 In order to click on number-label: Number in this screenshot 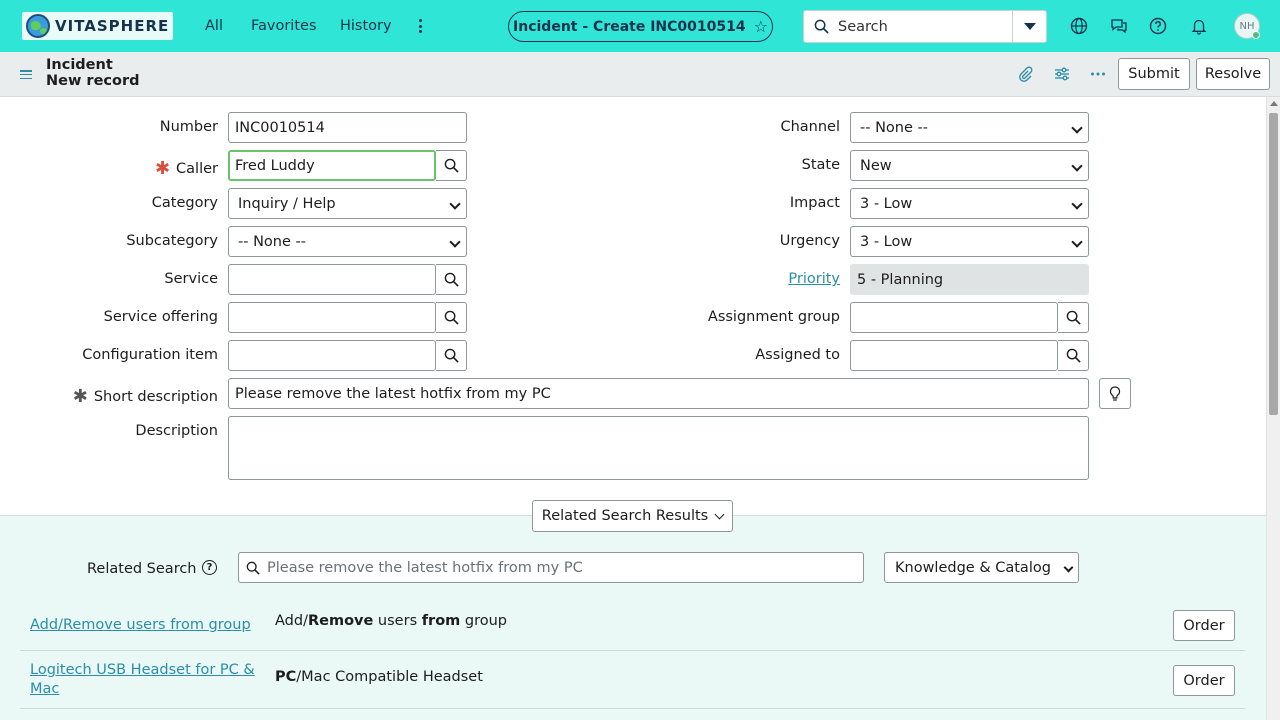, I will do `click(188, 127)`.